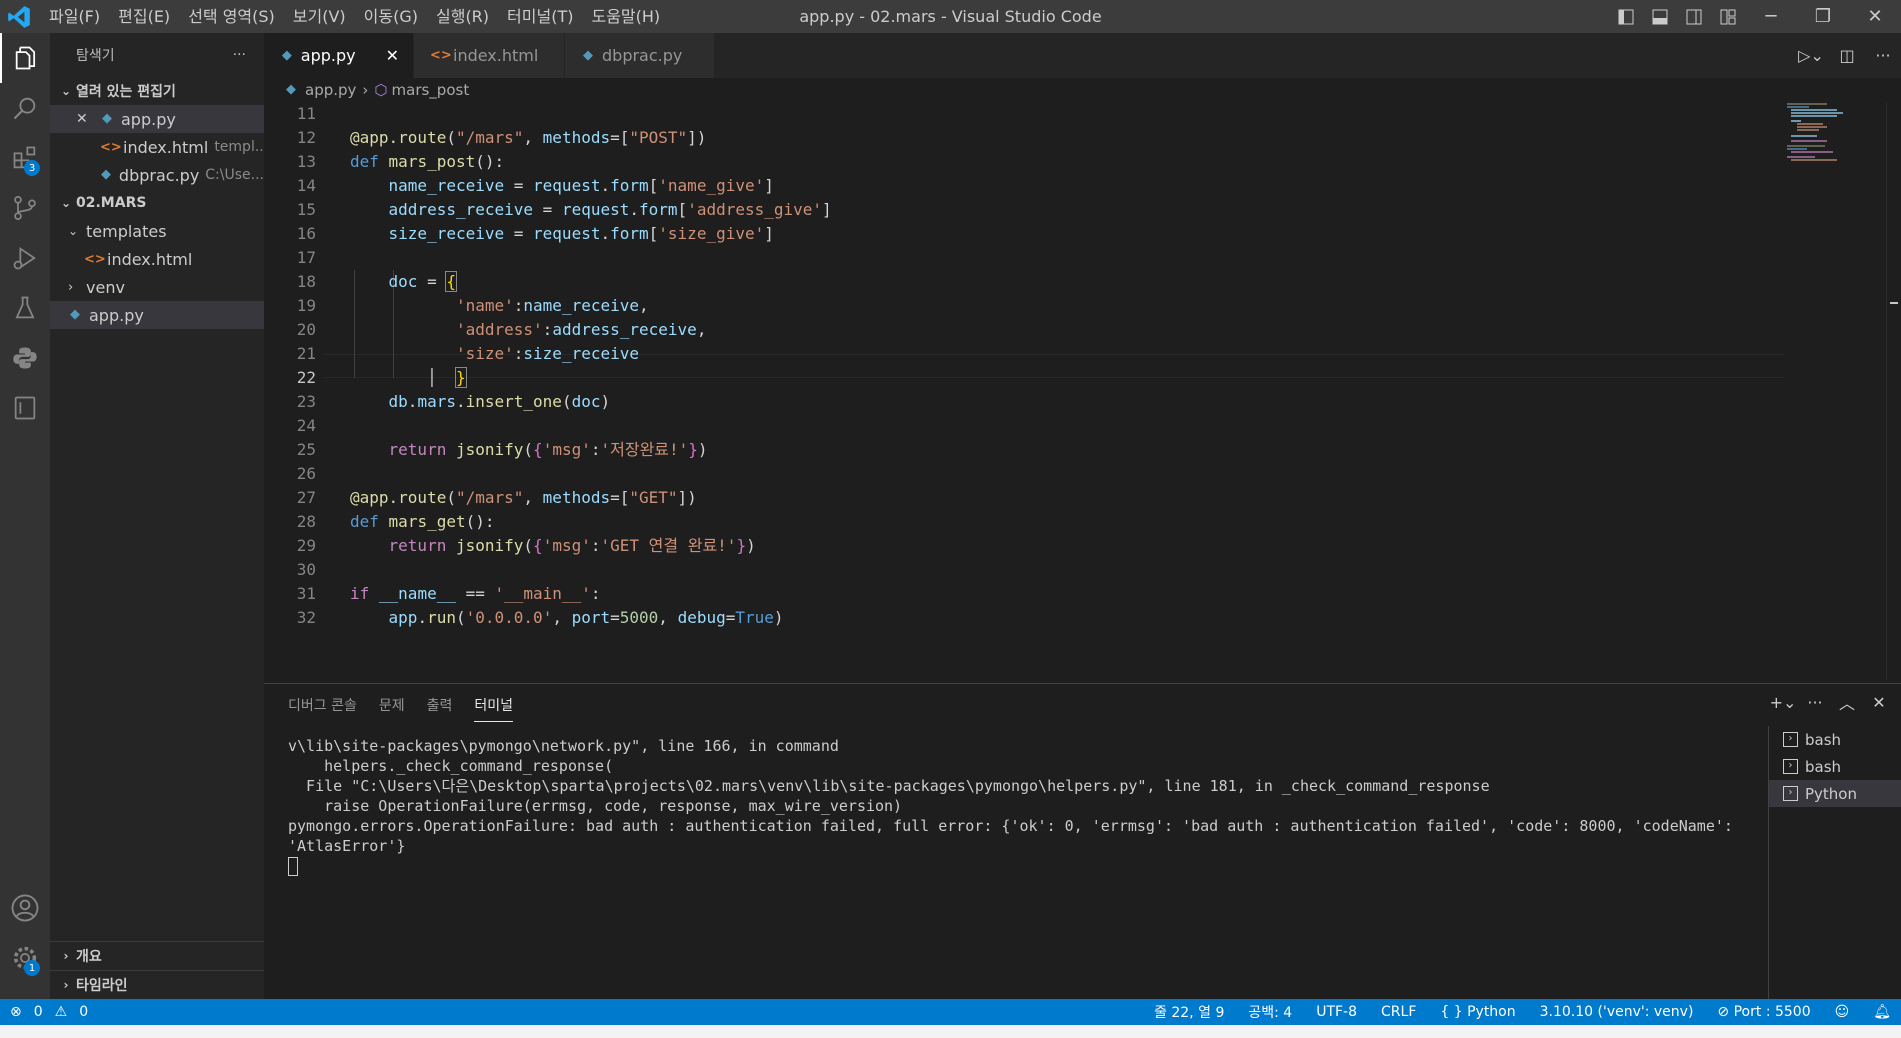  I want to click on split-editor-icon: ◫, so click(1847, 55).